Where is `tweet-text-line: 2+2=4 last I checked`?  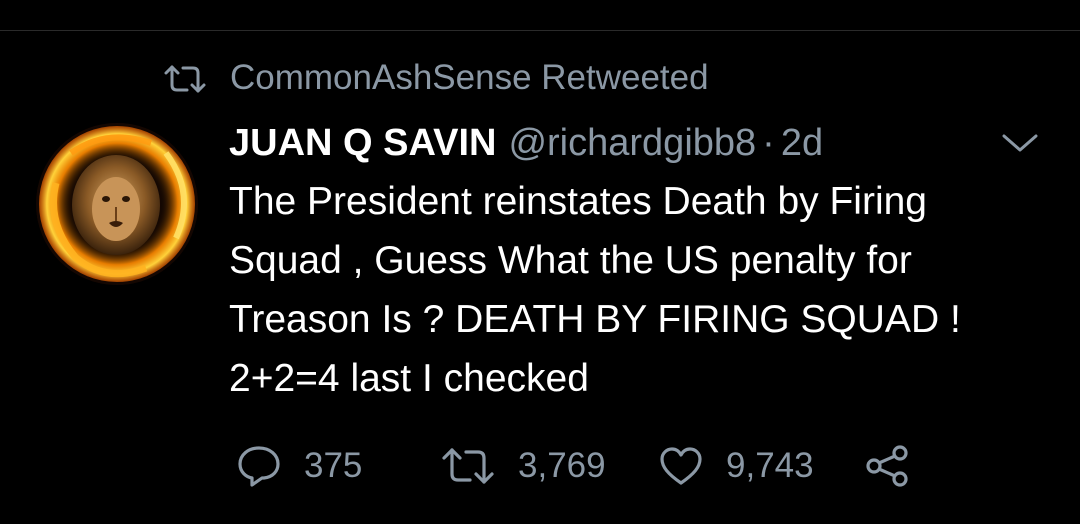
tweet-text-line: 2+2=4 last I checked is located at coordinates (409, 378).